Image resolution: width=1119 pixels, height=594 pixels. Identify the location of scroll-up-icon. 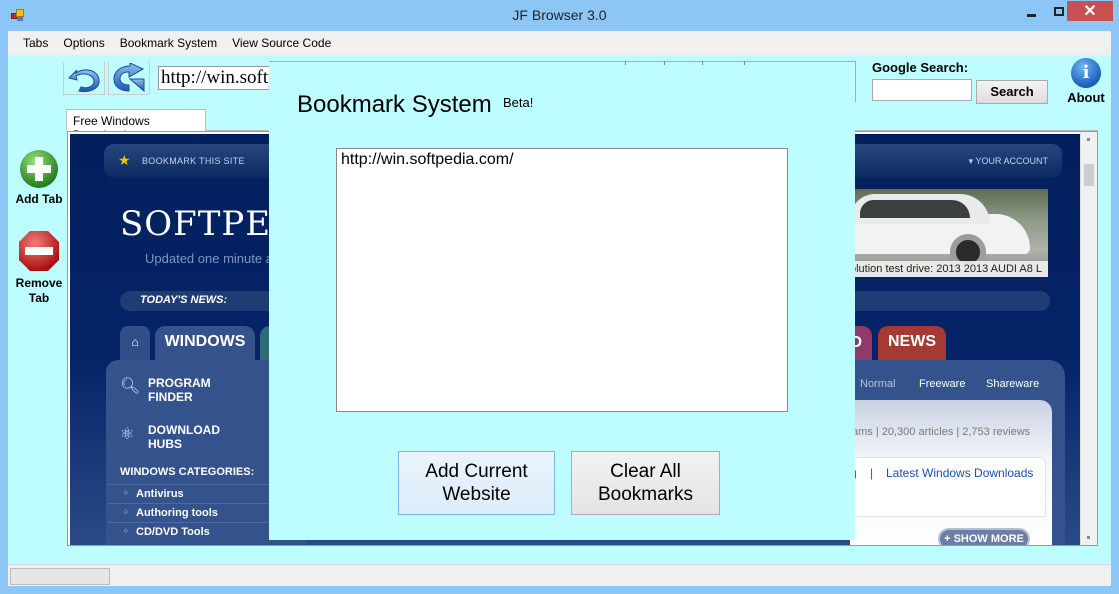
(1088, 139).